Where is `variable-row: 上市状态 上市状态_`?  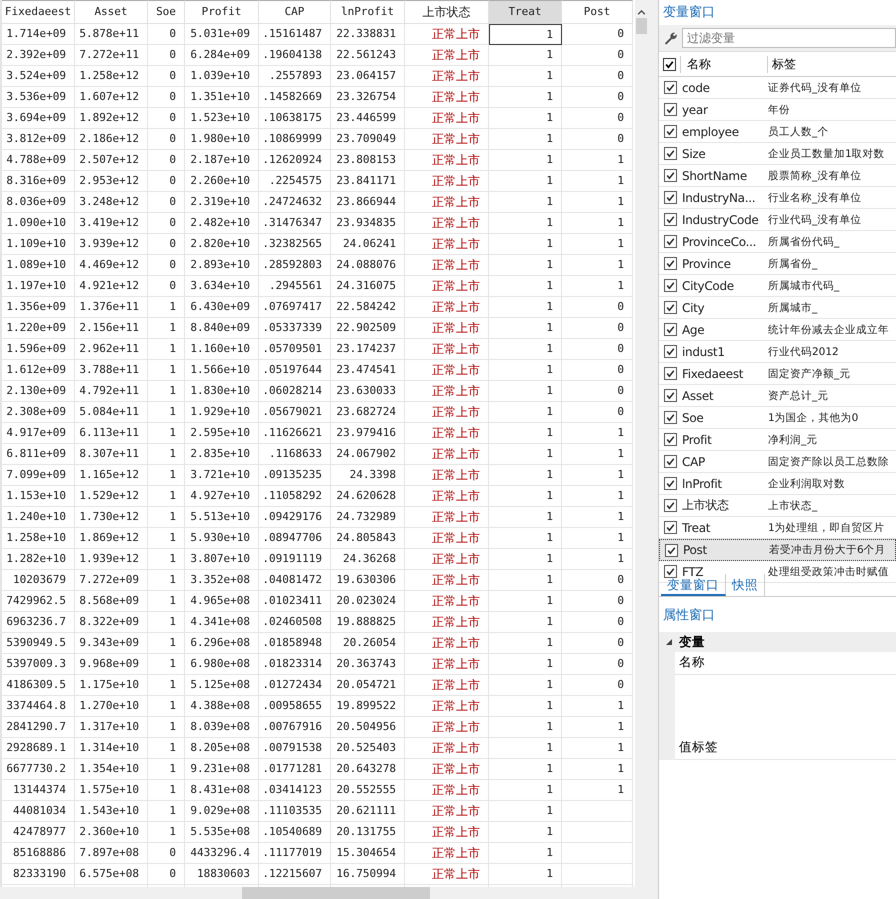 variable-row: 上市状态 上市状态_ is located at coordinates (777, 506).